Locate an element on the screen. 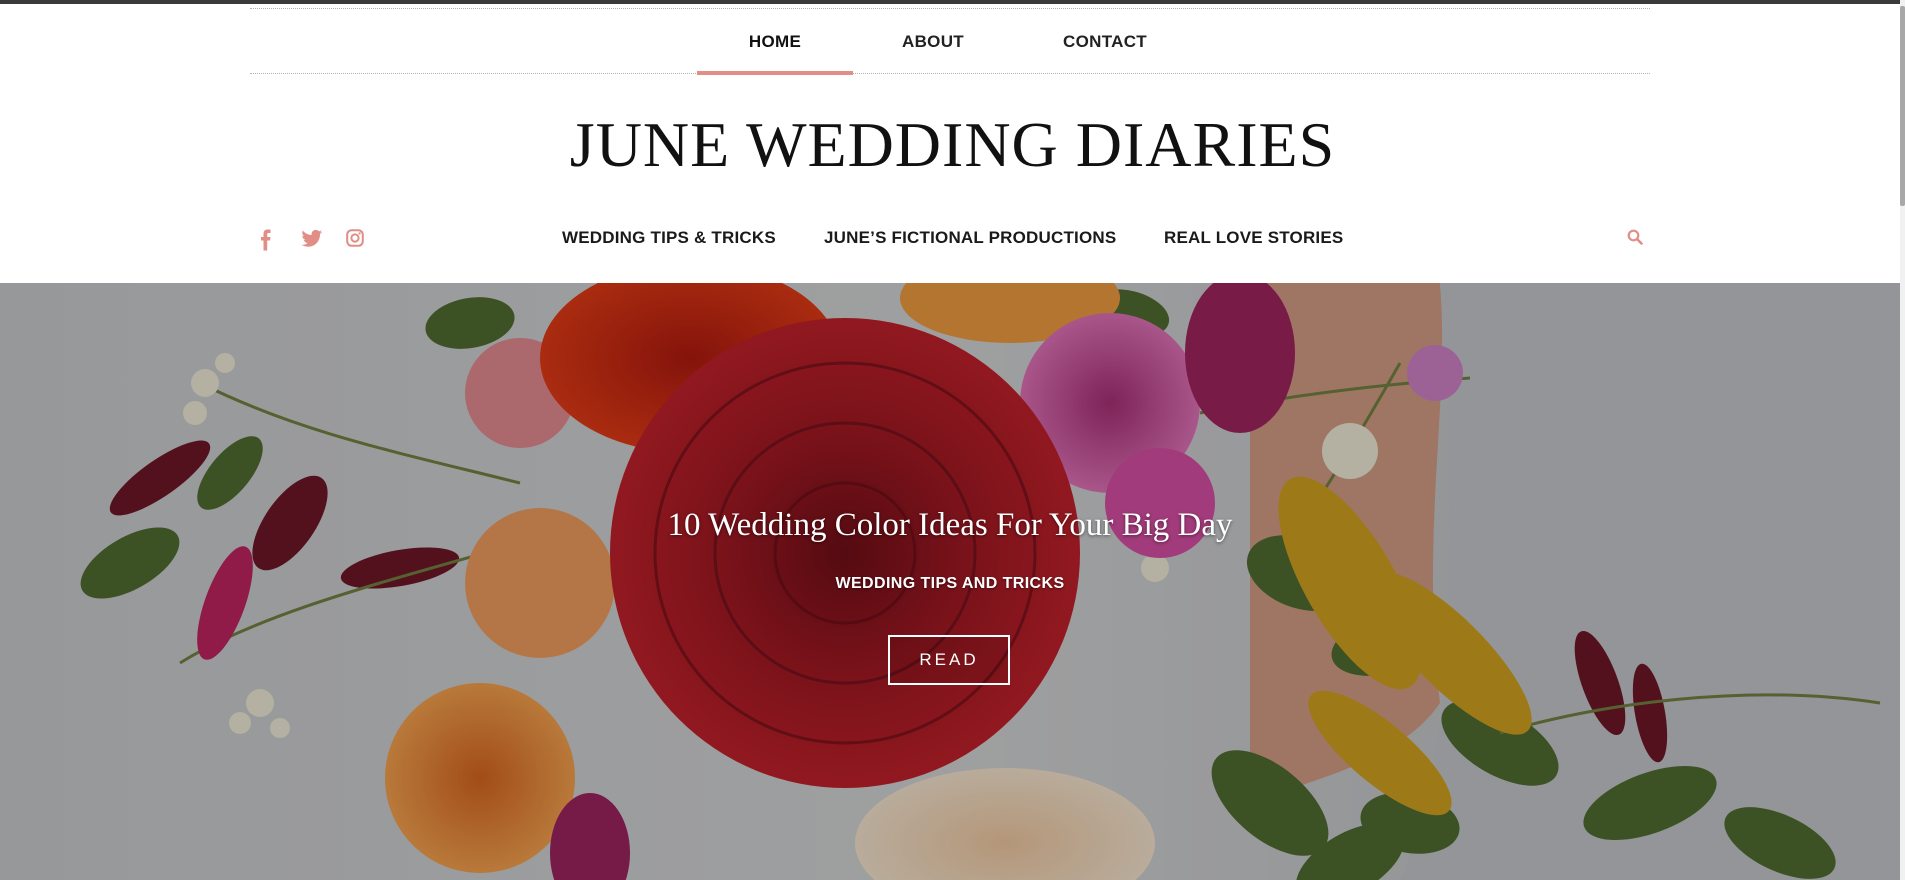  top-navigation: HOME ABOUT CONTACT is located at coordinates (950, 41).